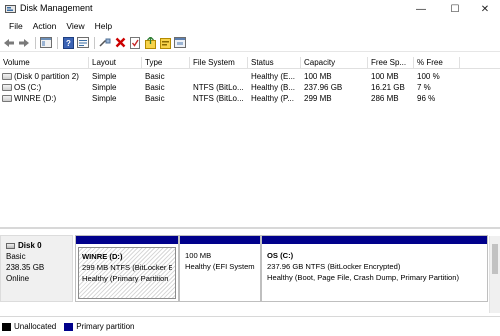 Image resolution: width=500 pixels, height=336 pixels. Describe the element at coordinates (46, 43) in the screenshot. I see `console-tree-icon` at that location.